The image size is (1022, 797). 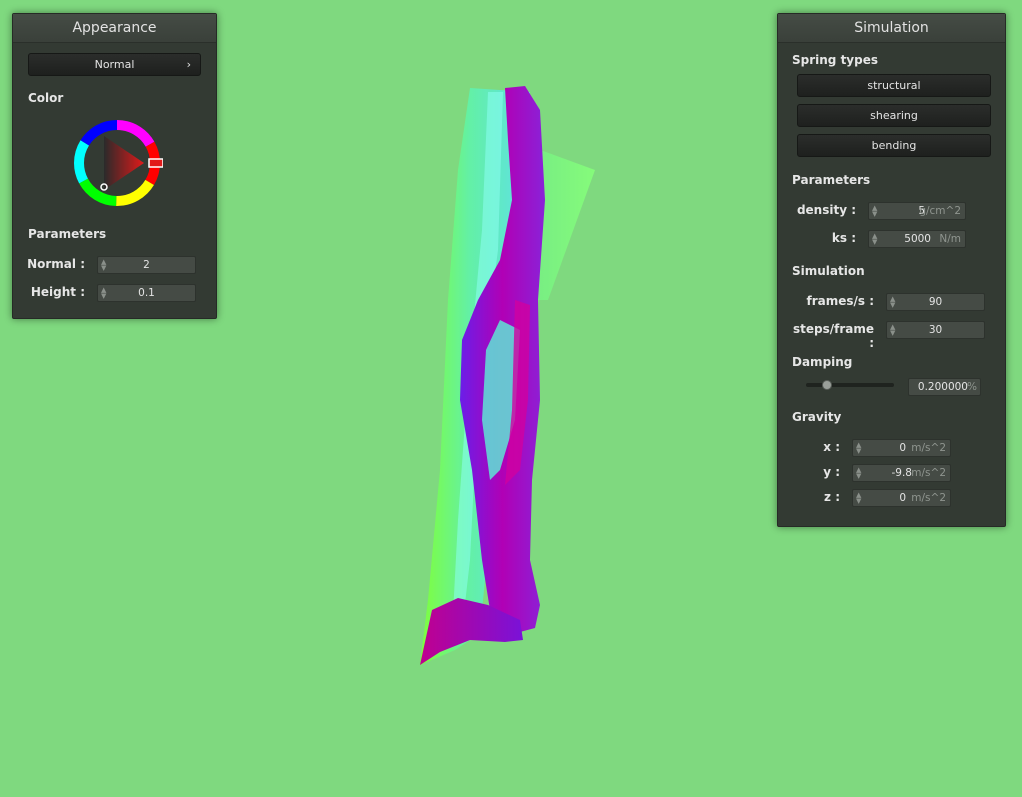 What do you see at coordinates (822, 362) in the screenshot?
I see `damping-label: Damping` at bounding box center [822, 362].